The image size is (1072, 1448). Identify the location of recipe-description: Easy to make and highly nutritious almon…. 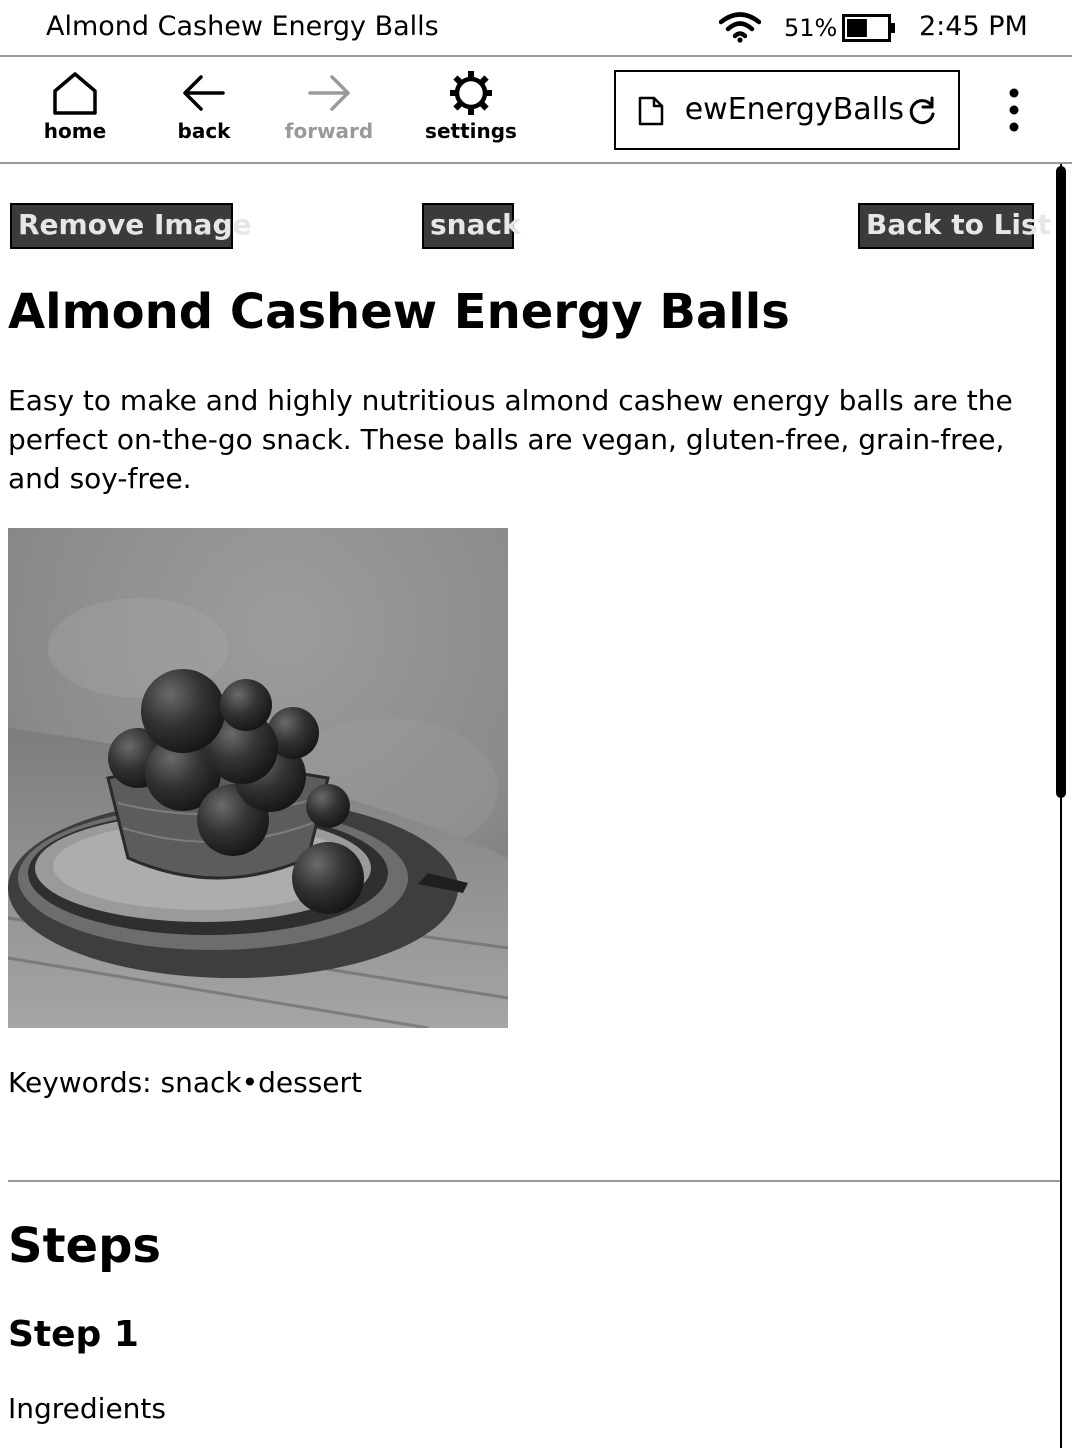
(510, 439).